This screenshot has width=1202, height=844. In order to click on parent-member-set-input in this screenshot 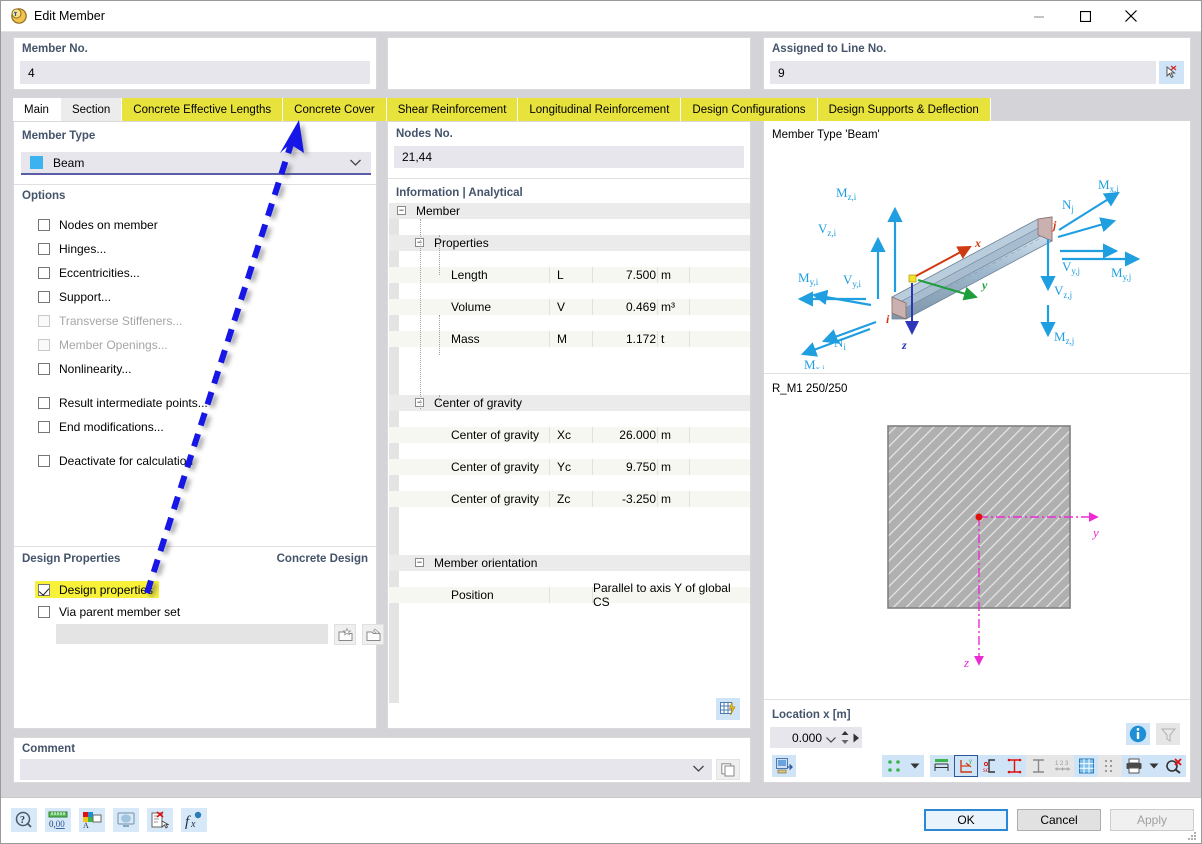, I will do `click(192, 634)`.